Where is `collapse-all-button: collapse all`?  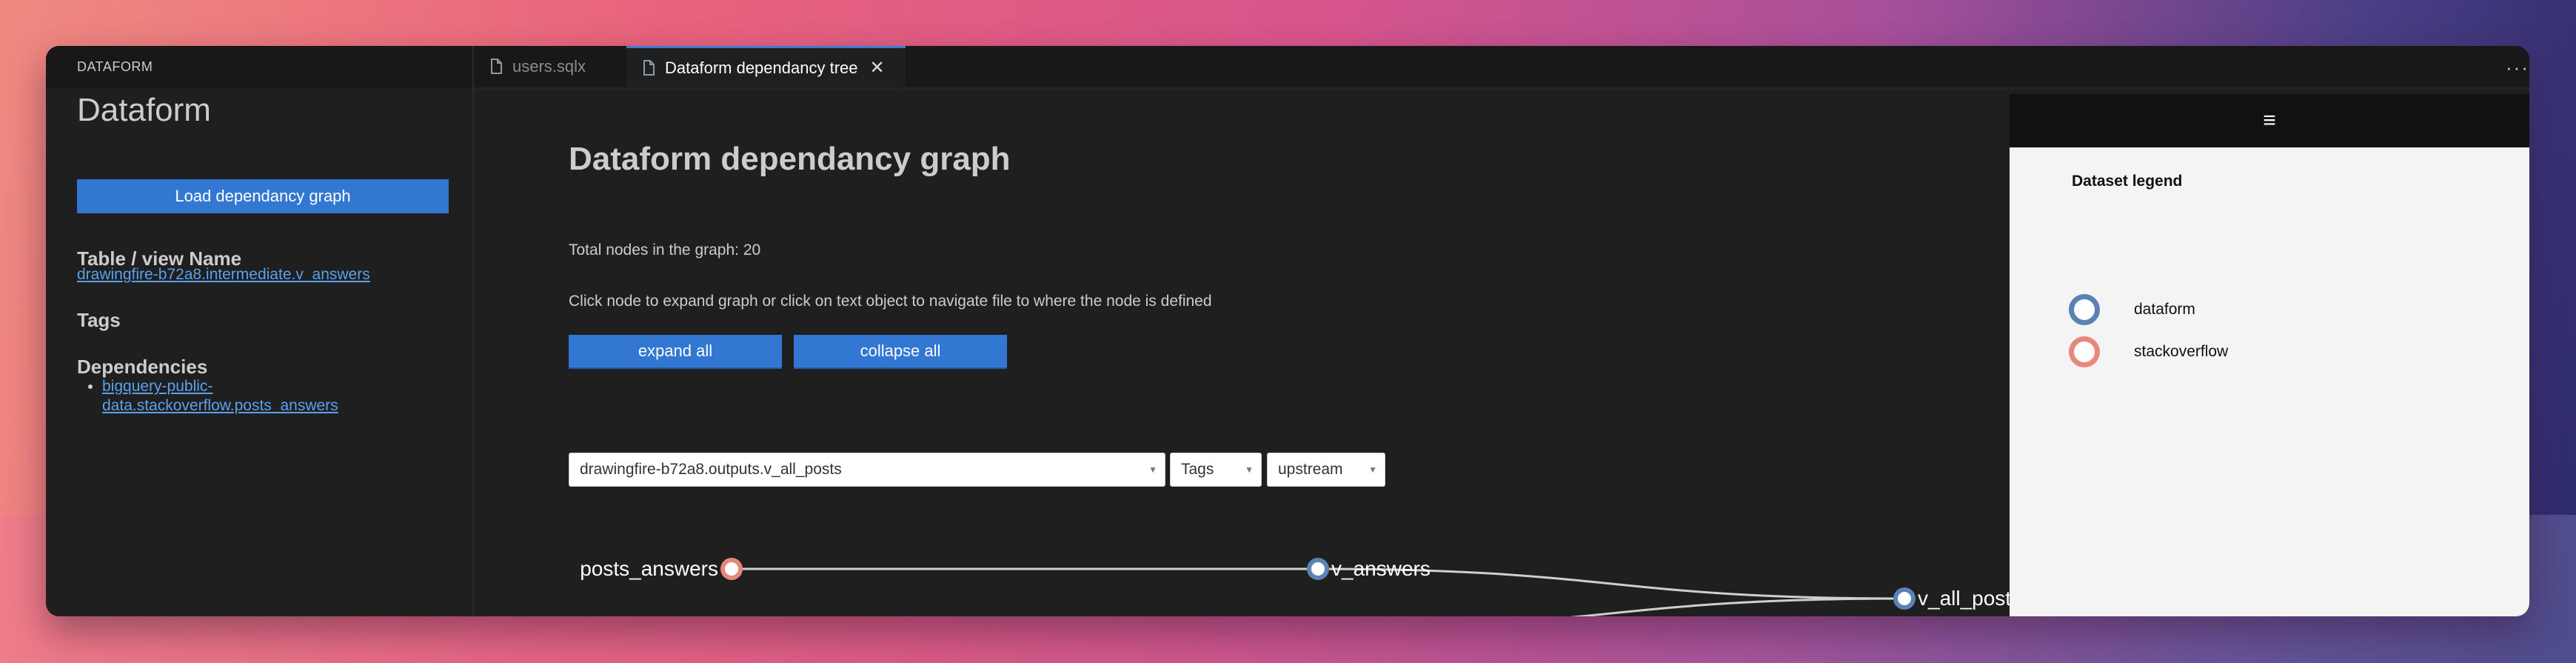
collapse-all-button: collapse all is located at coordinates (900, 352).